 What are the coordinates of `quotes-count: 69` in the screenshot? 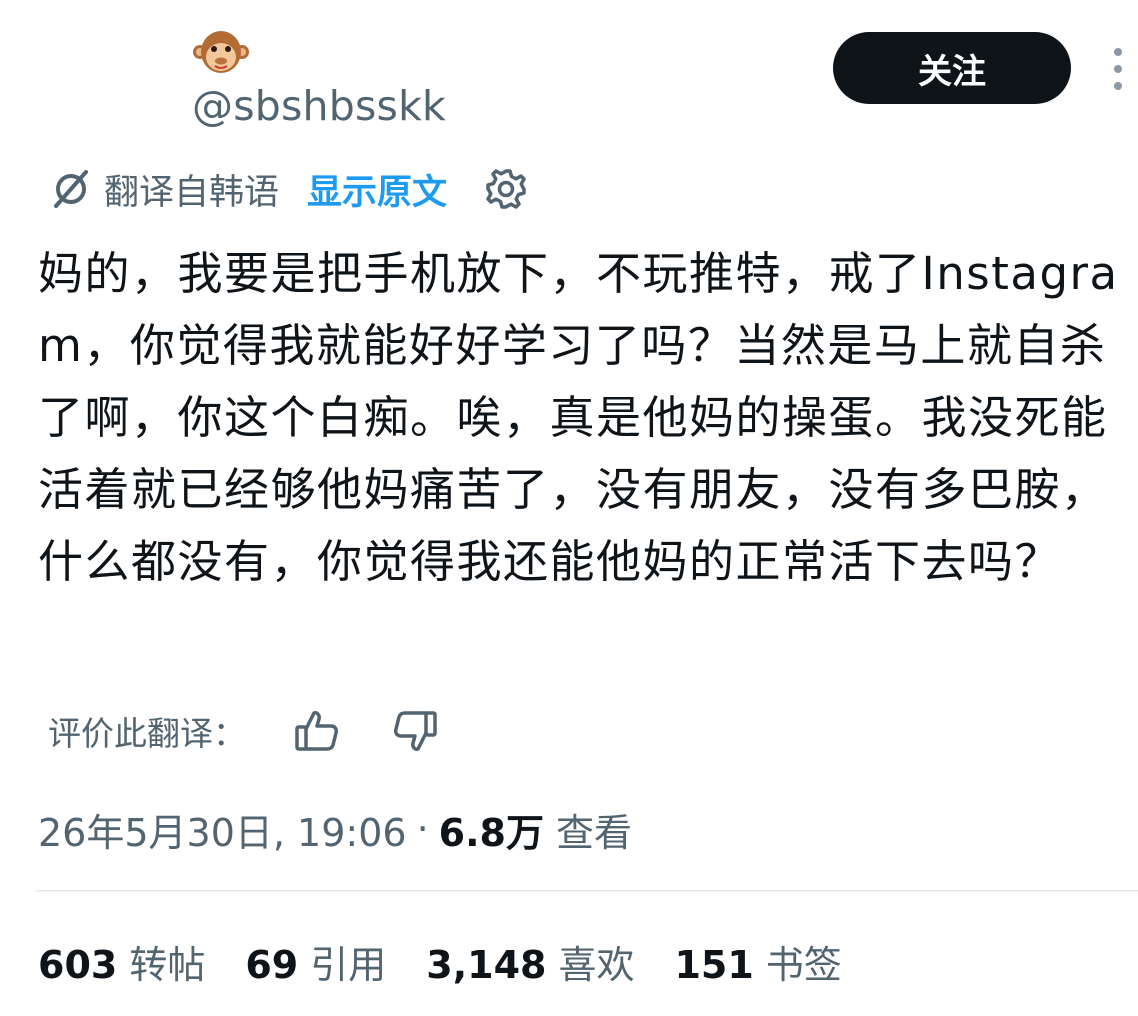 It's located at (272, 964).